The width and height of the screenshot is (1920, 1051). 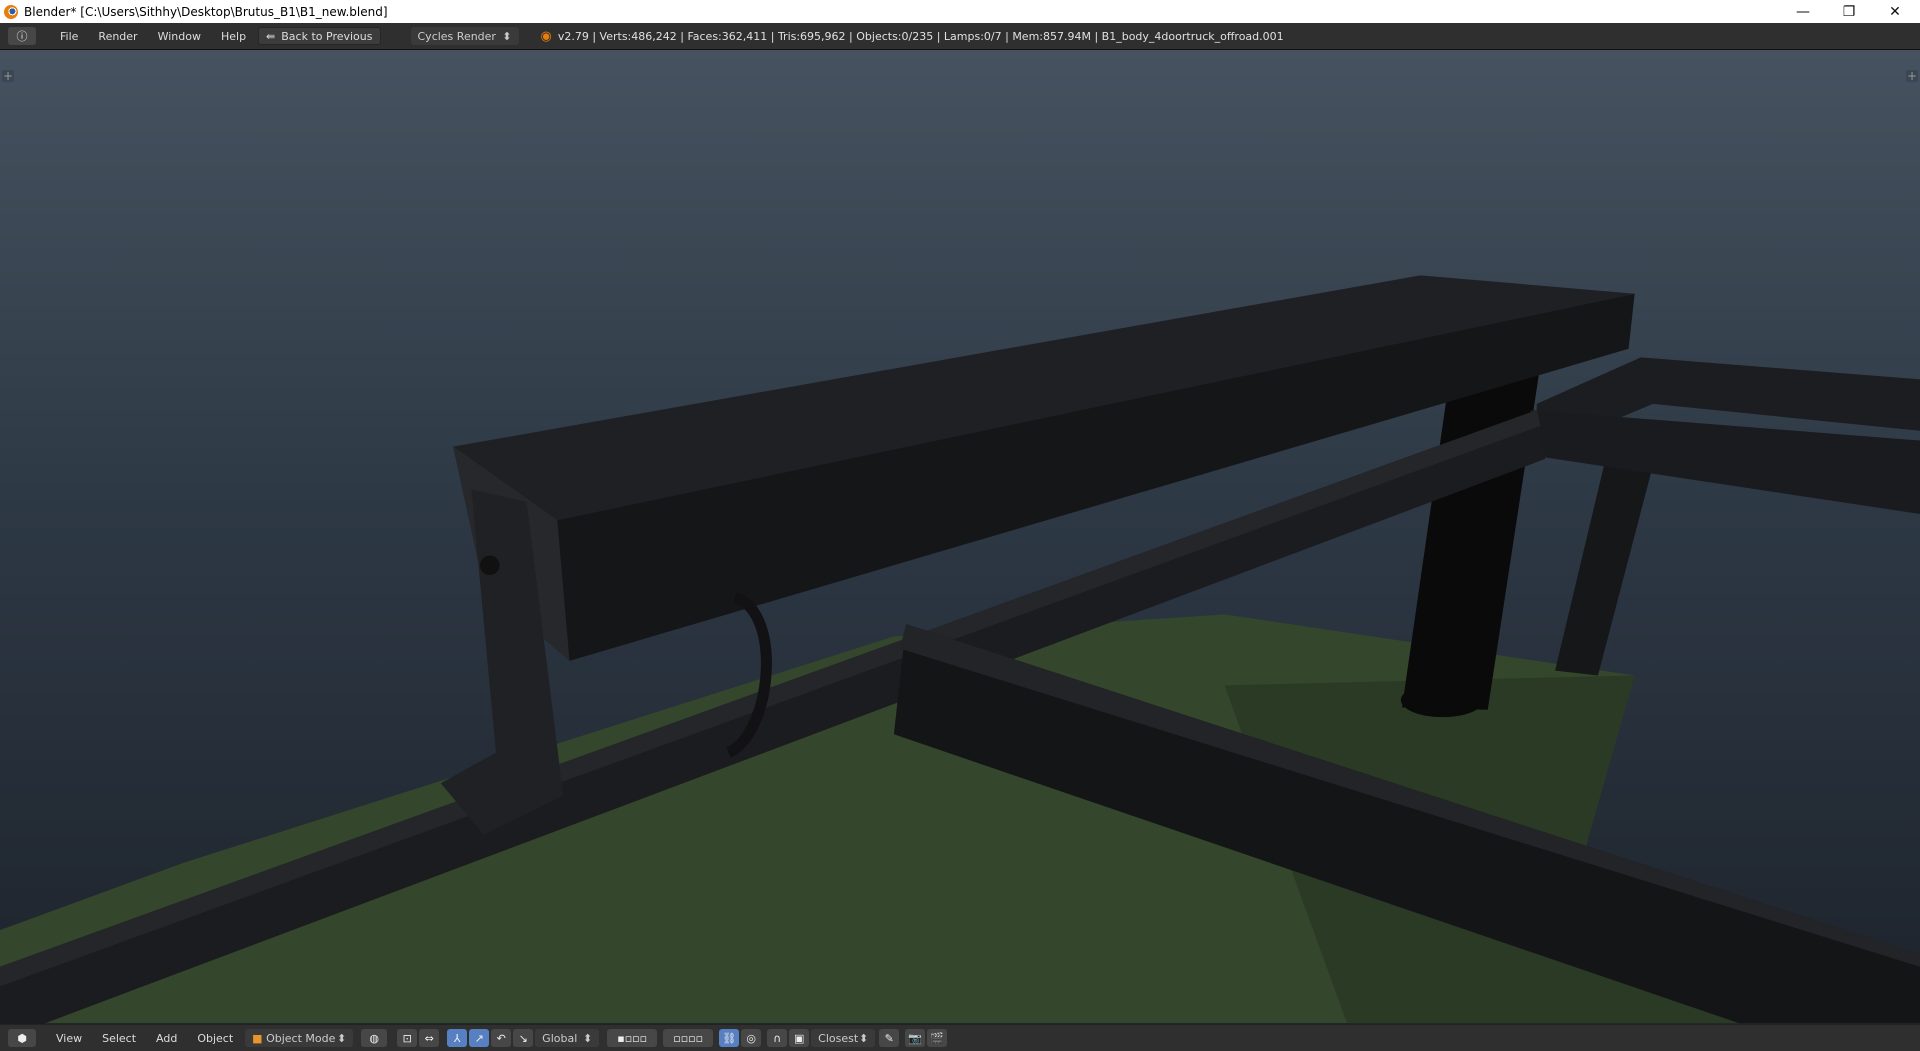 I want to click on menu-render: Render, so click(x=117, y=36).